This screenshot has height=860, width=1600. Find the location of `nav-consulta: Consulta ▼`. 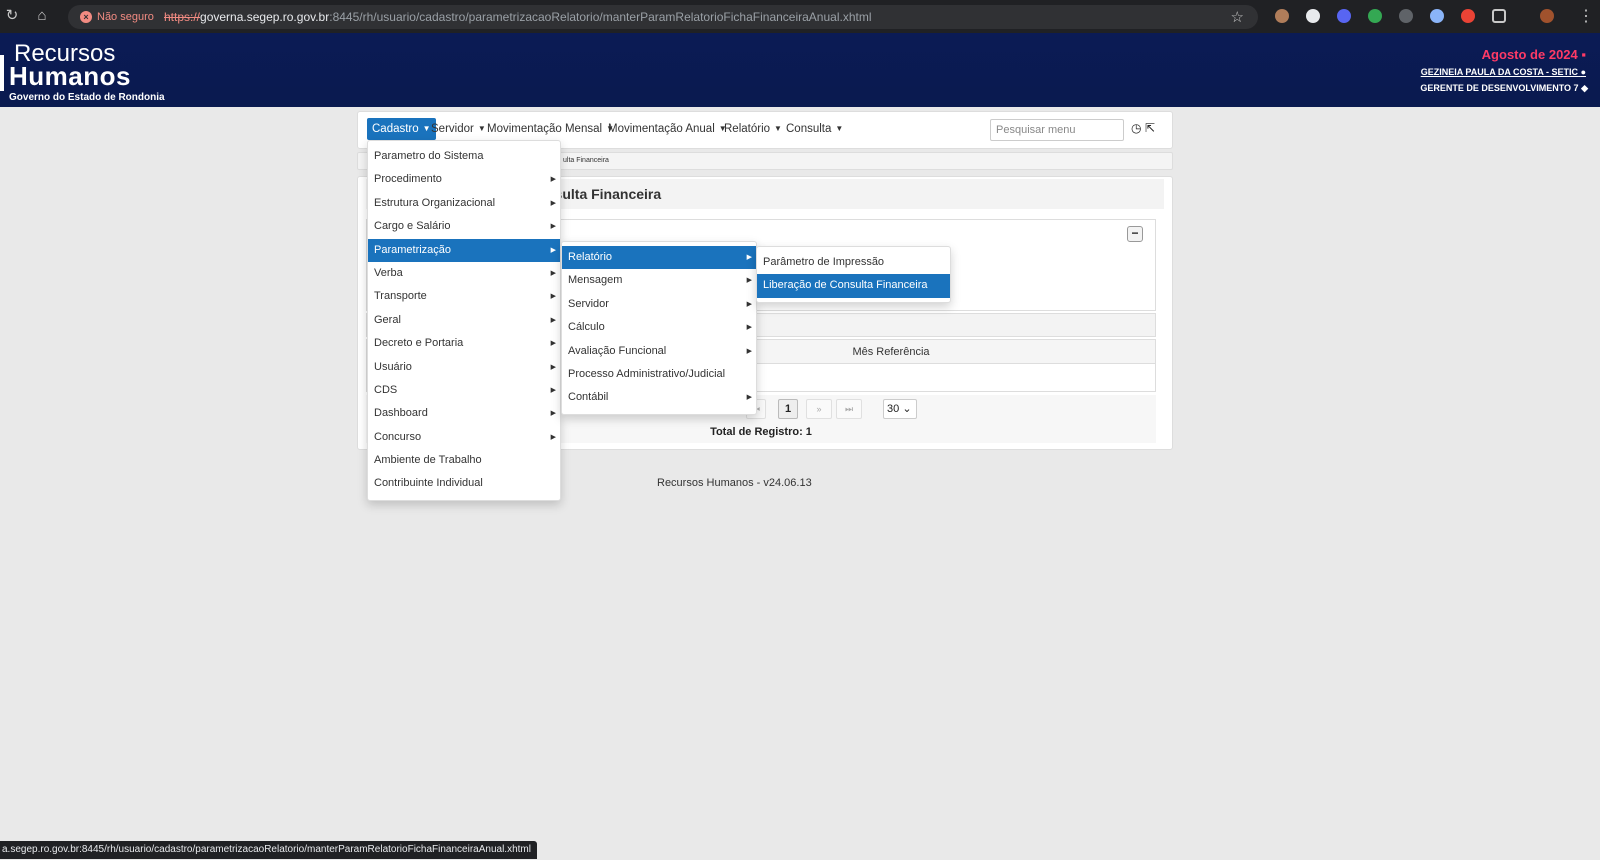

nav-consulta: Consulta ▼ is located at coordinates (814, 129).